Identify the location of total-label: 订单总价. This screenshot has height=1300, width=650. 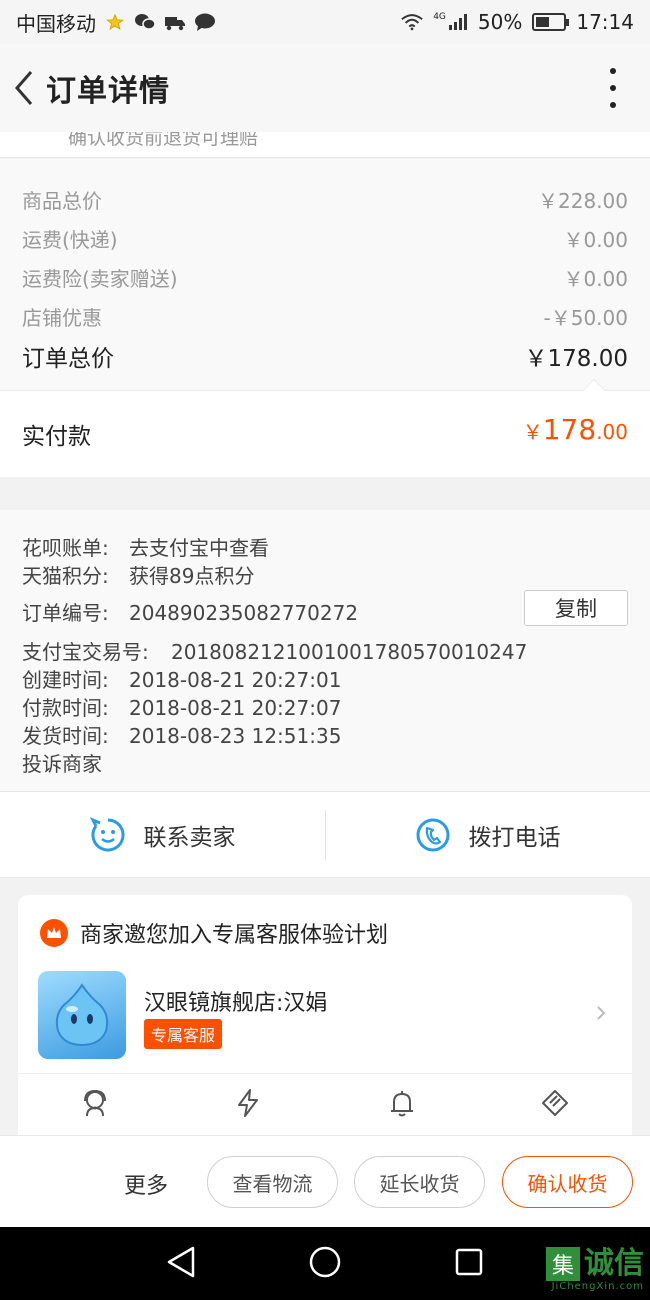
(68, 359).